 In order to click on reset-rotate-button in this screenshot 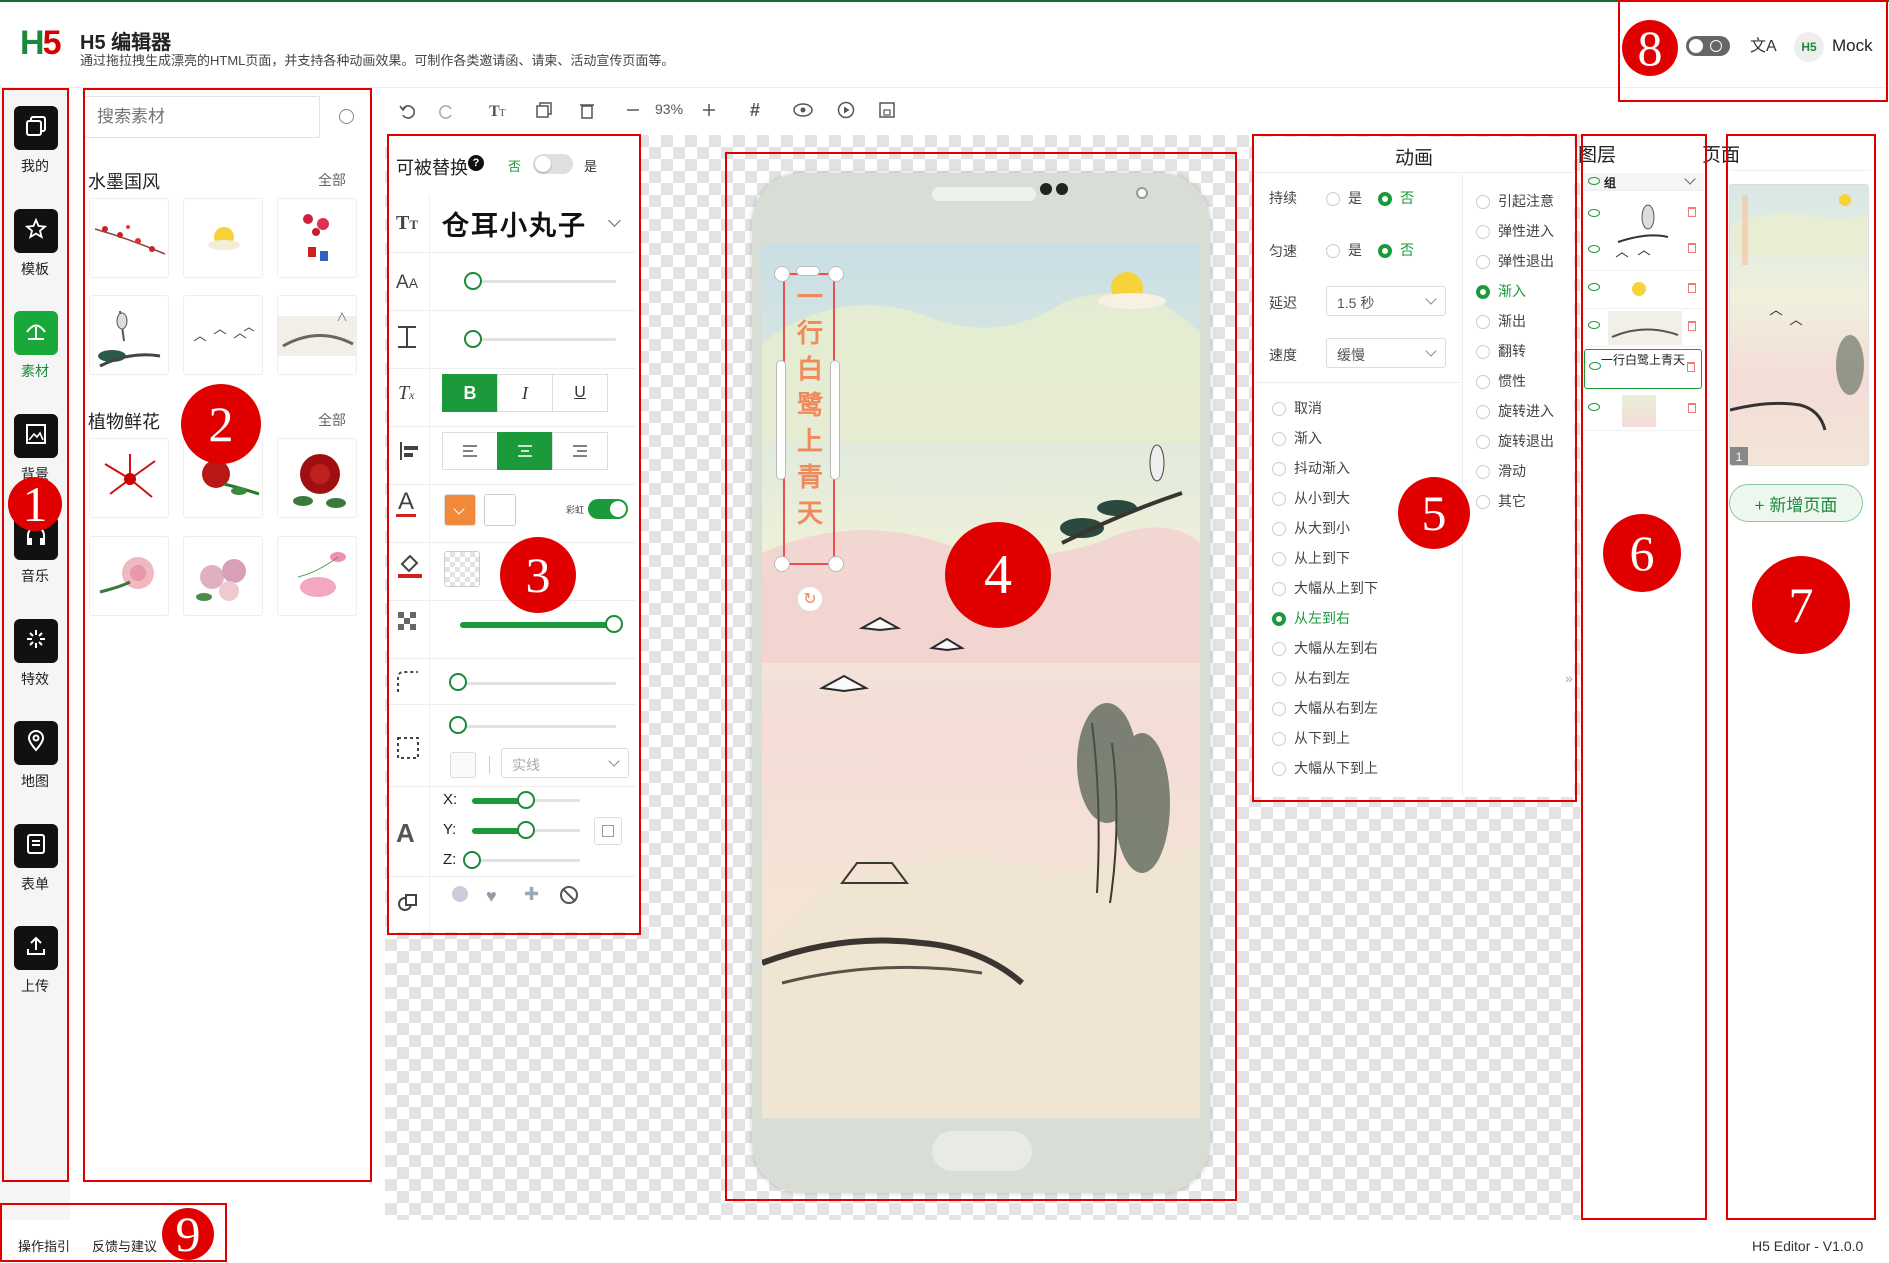, I will do `click(608, 831)`.